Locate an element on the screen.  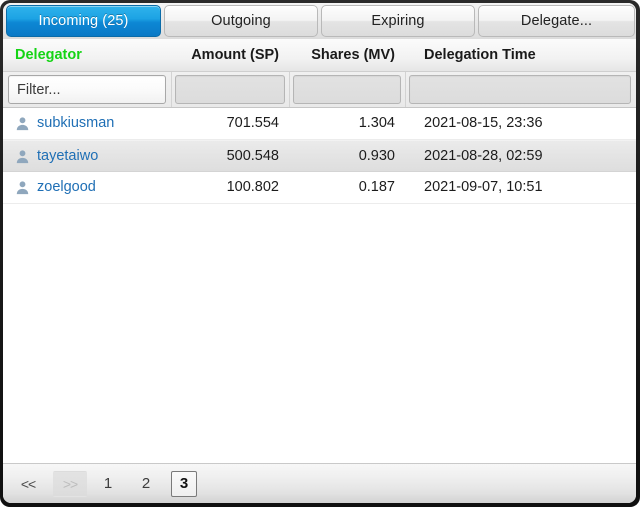
delegator-link: tayetaiwo is located at coordinates (67, 156).